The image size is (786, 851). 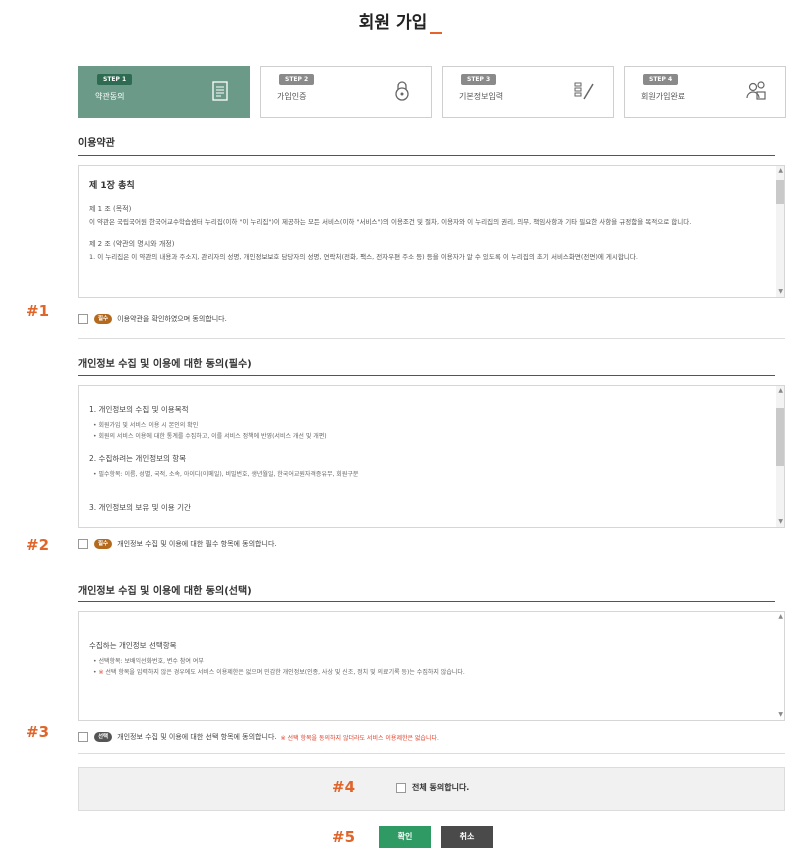 What do you see at coordinates (38, 311) in the screenshot?
I see `marker-1: #1` at bounding box center [38, 311].